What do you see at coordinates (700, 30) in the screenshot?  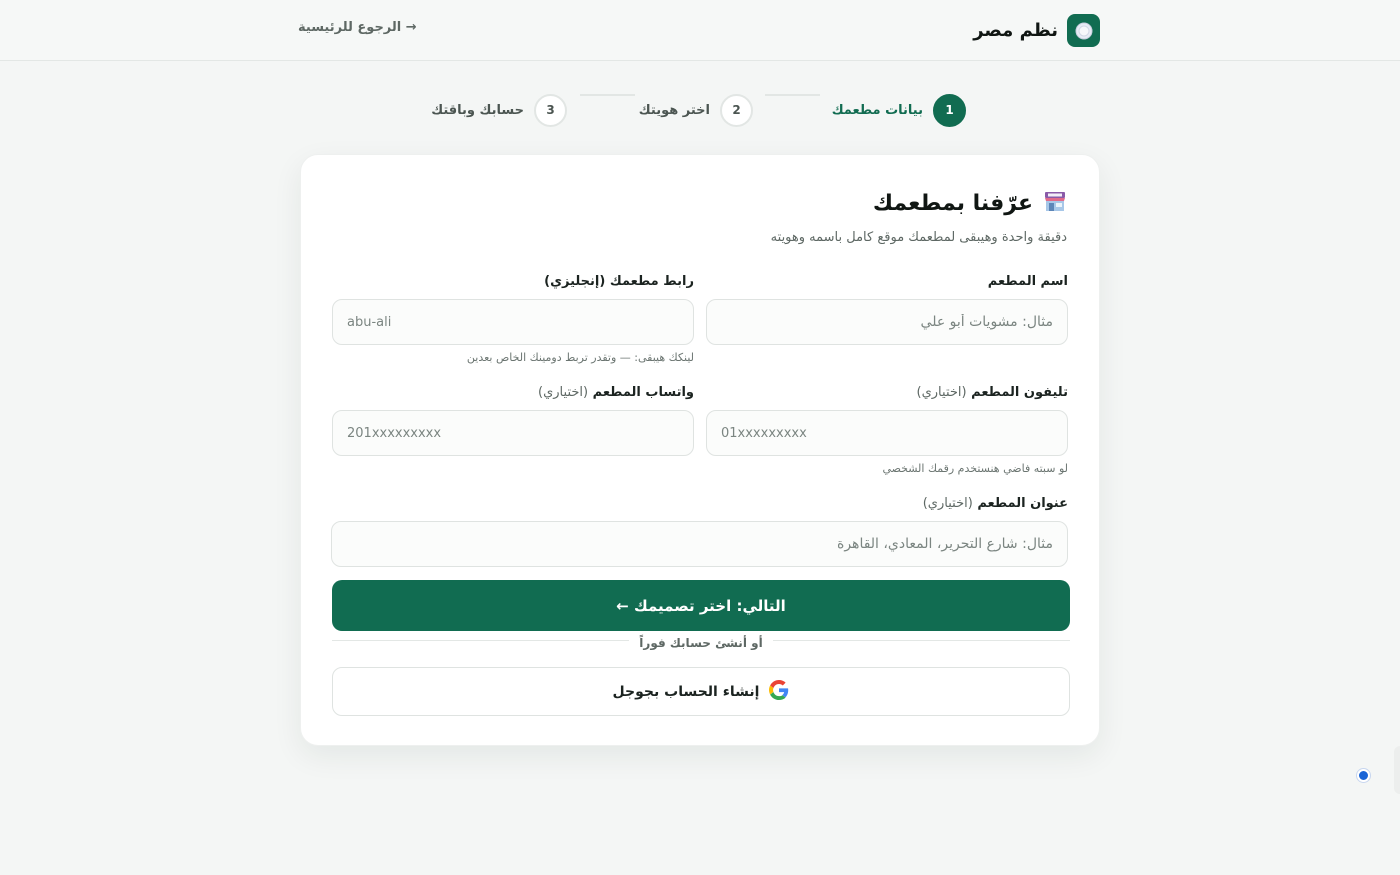 I see `top-bar: نظم مصر → الرجوع للرئيسية` at bounding box center [700, 30].